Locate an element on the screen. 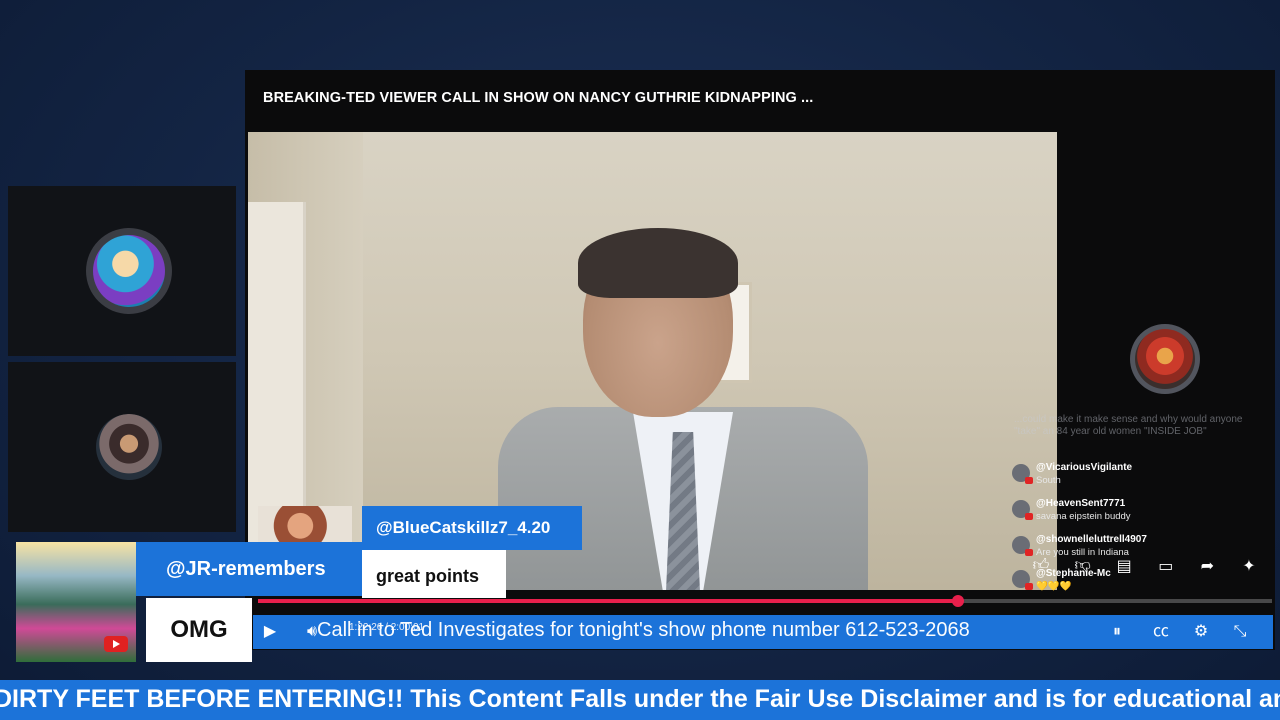 The width and height of the screenshot is (1280, 720). chat-user: @HeavenSent7771 is located at coordinates (1081, 503).